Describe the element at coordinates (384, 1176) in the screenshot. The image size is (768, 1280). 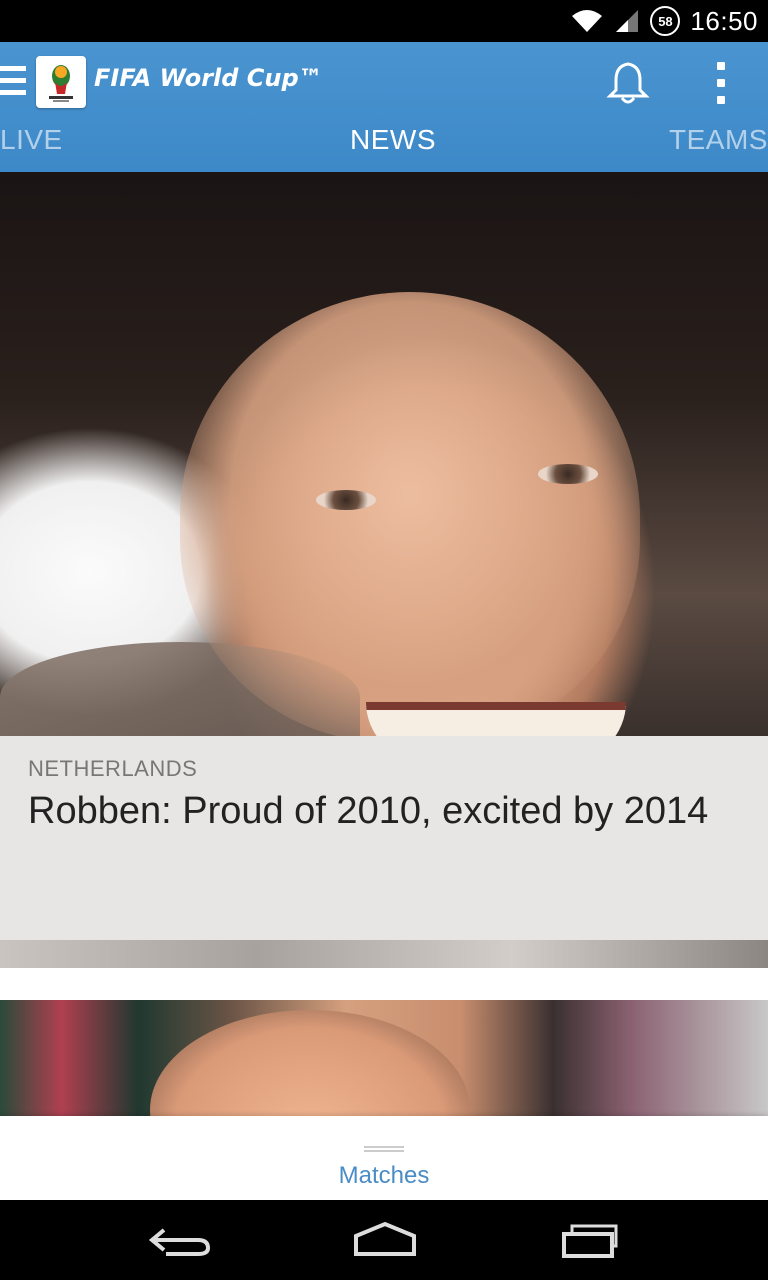
I see `matches-label: Matches` at that location.